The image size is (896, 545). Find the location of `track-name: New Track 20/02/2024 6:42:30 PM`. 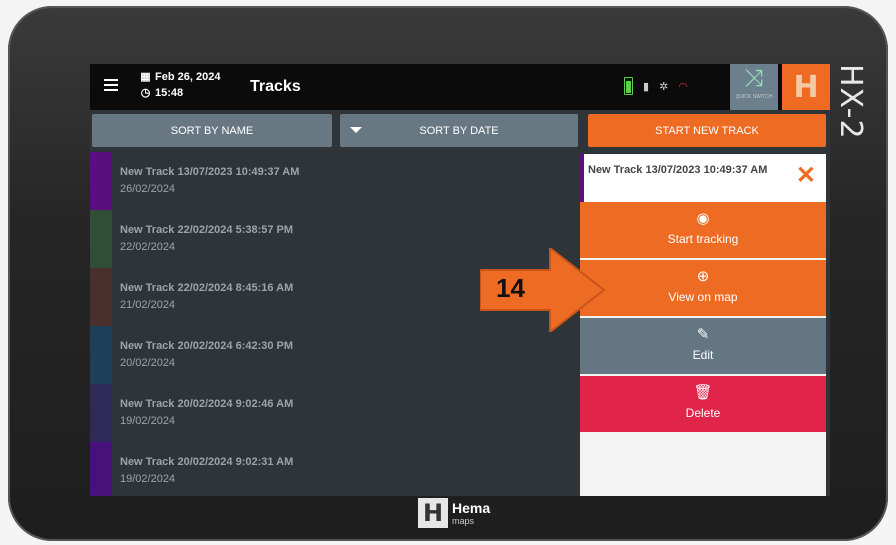

track-name: New Track 20/02/2024 6:42:30 PM is located at coordinates (207, 346).